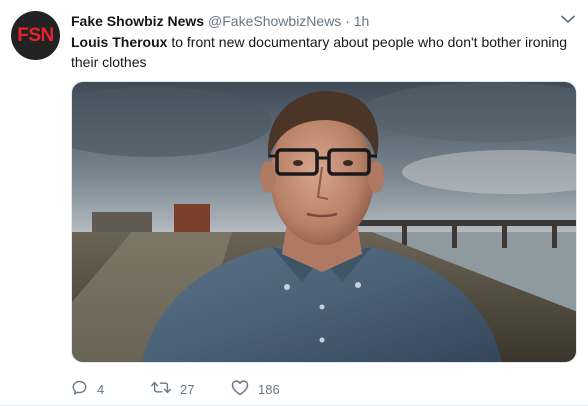 Image resolution: width=588 pixels, height=406 pixels. Describe the element at coordinates (79, 389) in the screenshot. I see `reply-icon` at that location.